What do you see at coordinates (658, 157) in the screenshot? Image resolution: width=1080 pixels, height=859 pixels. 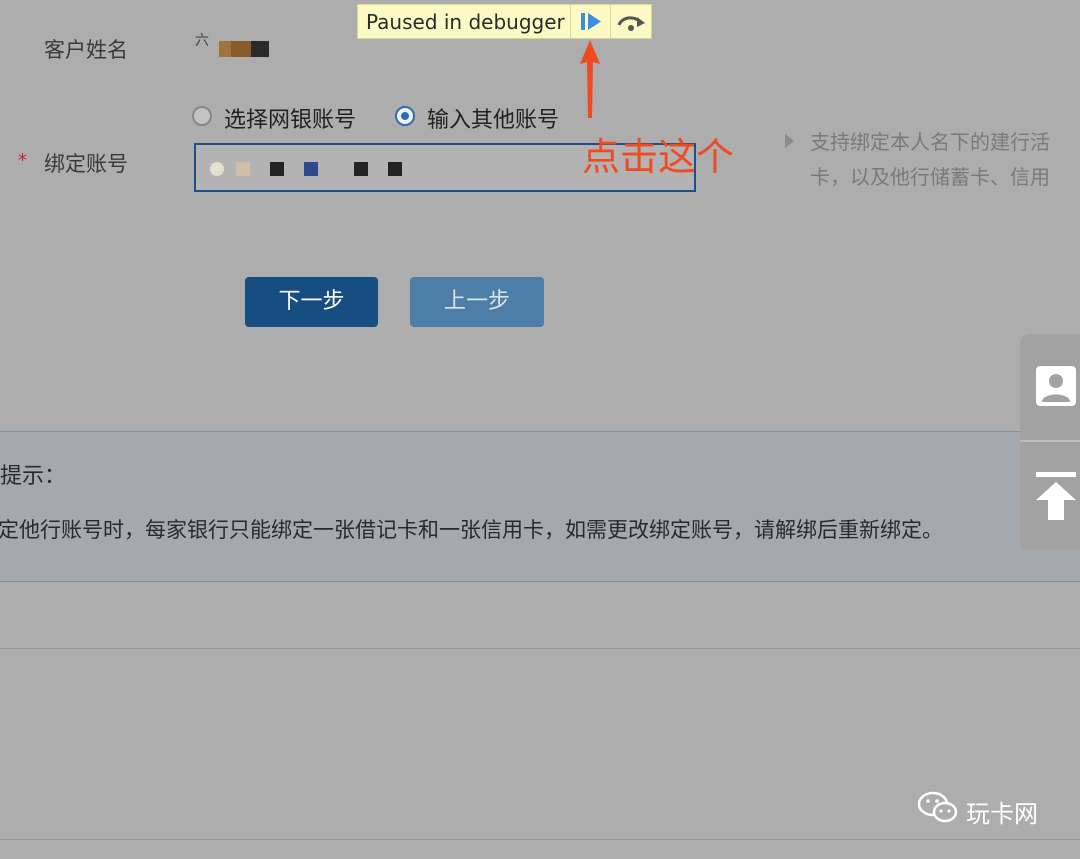 I see `annotation-text: 点击这个` at bounding box center [658, 157].